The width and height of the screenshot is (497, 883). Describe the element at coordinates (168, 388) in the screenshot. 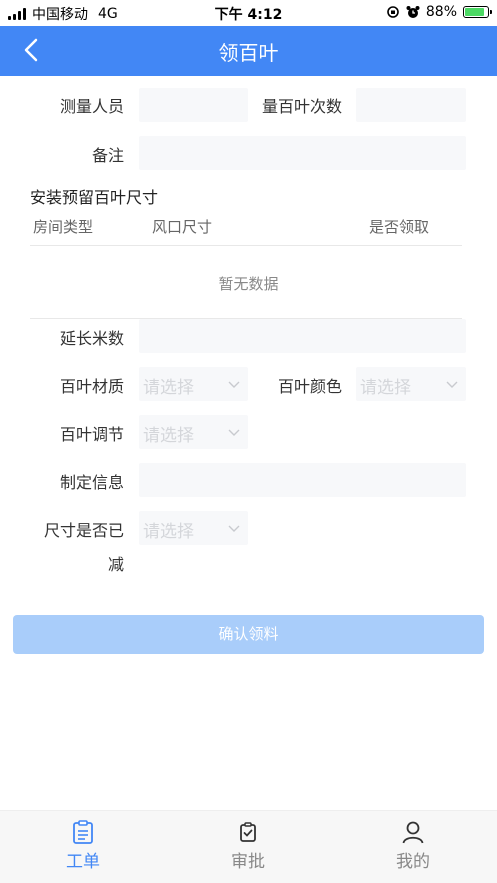

I see `material-placeholder: 请选择` at that location.